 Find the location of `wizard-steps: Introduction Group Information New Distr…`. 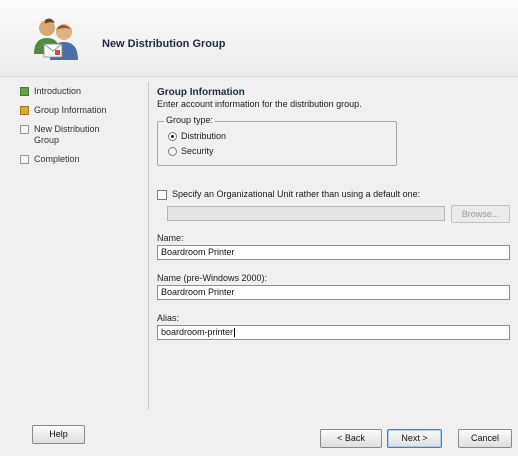

wizard-steps: Introduction Group Information New Distr… is located at coordinates (82, 129).